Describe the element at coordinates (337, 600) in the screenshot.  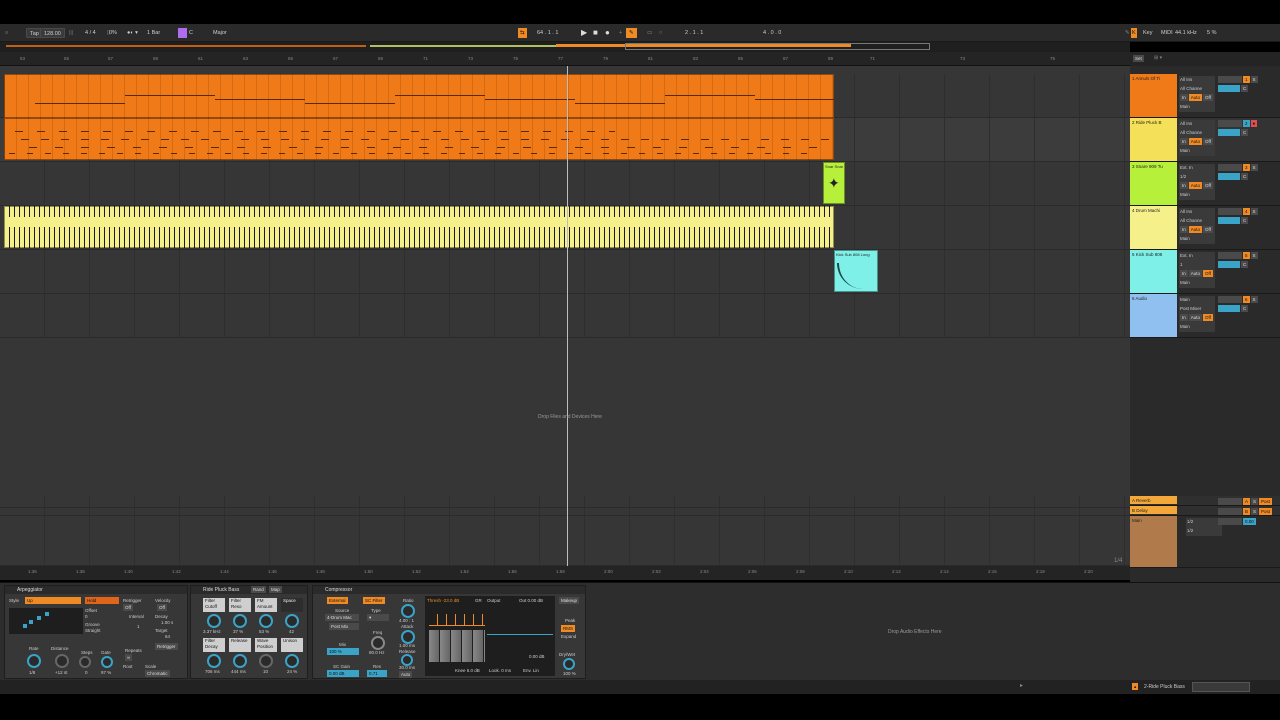
I see `external-button: External` at that location.